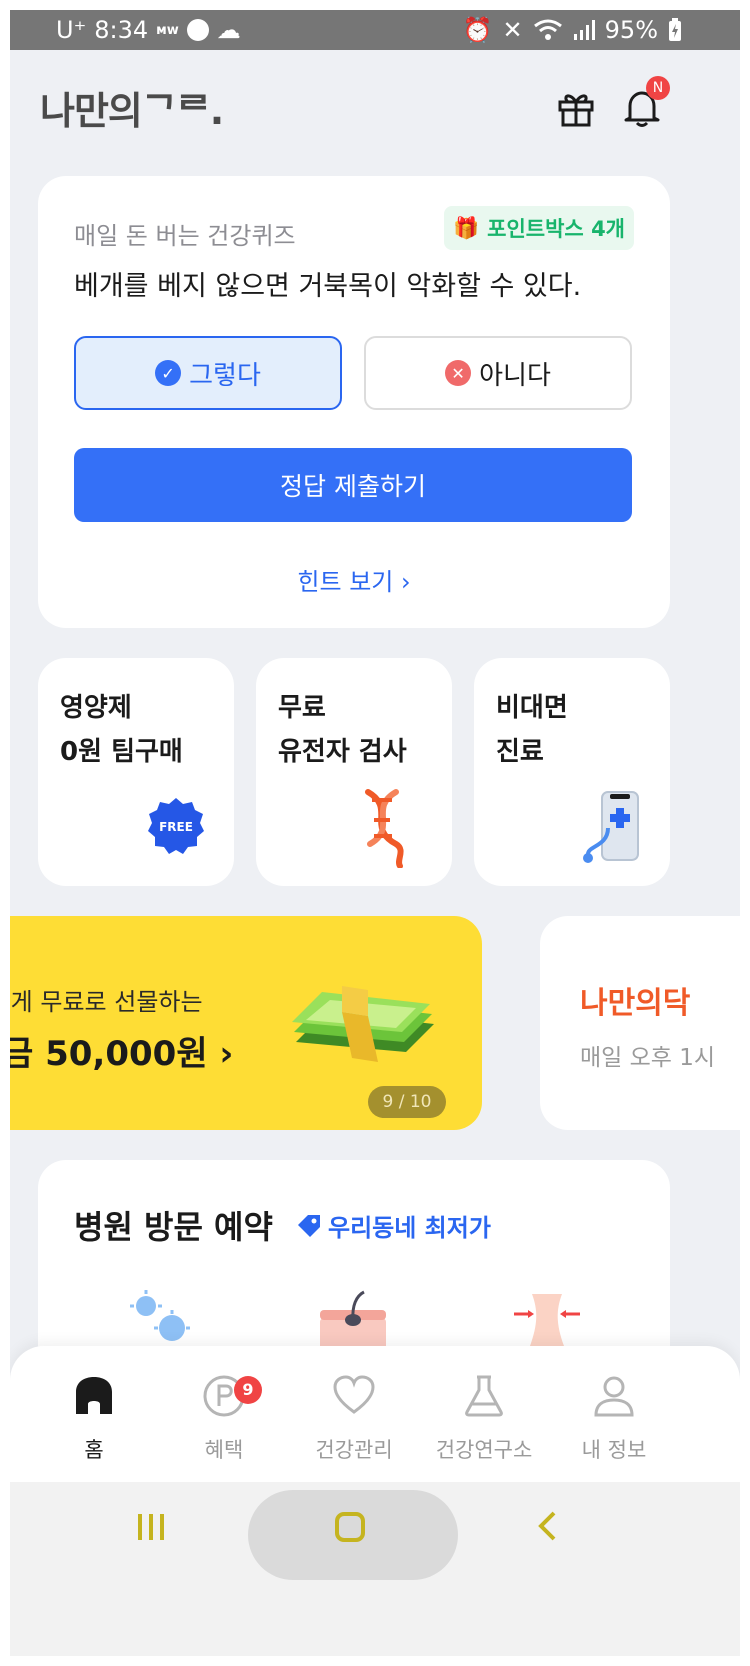 The width and height of the screenshot is (750, 1666). What do you see at coordinates (106, 1002) in the screenshot?
I see `banner-subtitle: l게 무료로 선물하는` at bounding box center [106, 1002].